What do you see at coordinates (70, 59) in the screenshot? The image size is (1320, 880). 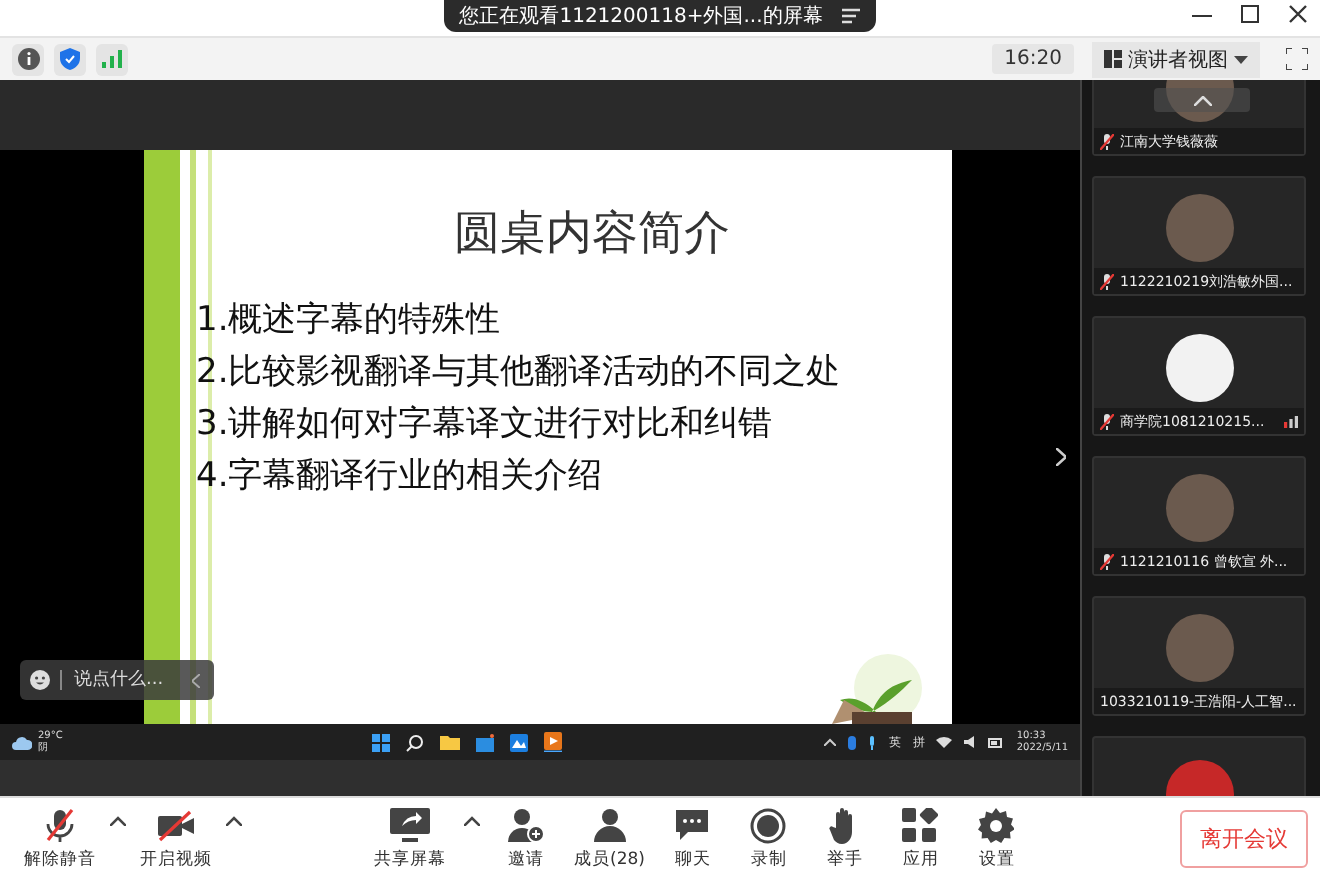 I see `shield-icon` at bounding box center [70, 59].